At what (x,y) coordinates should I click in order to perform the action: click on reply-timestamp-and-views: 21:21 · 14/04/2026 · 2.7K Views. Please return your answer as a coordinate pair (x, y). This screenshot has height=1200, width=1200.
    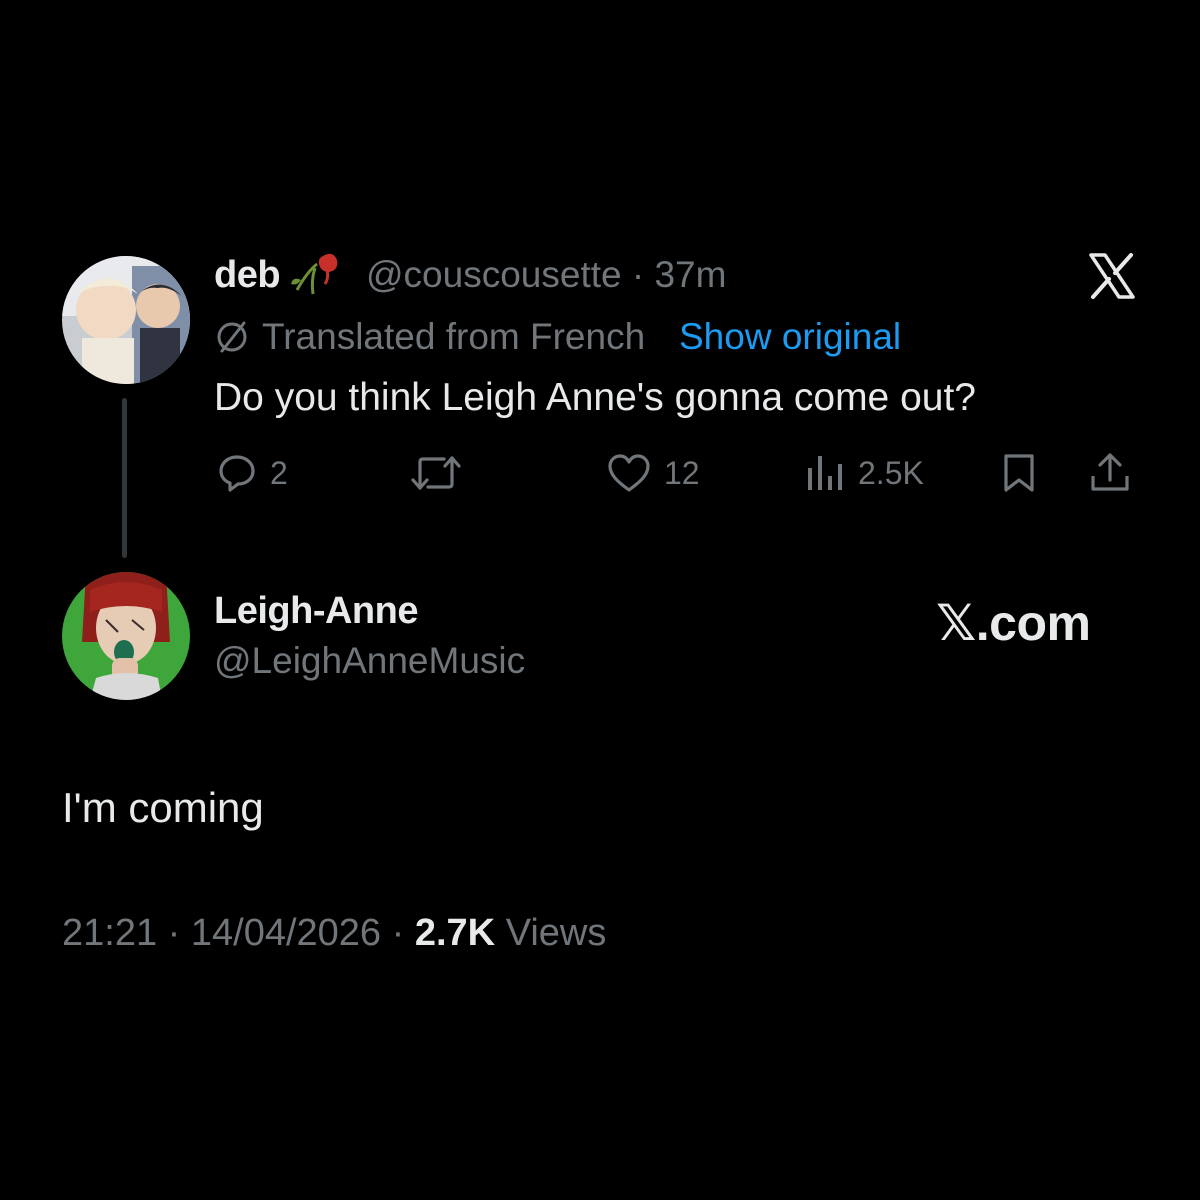
    Looking at the image, I should click on (334, 933).